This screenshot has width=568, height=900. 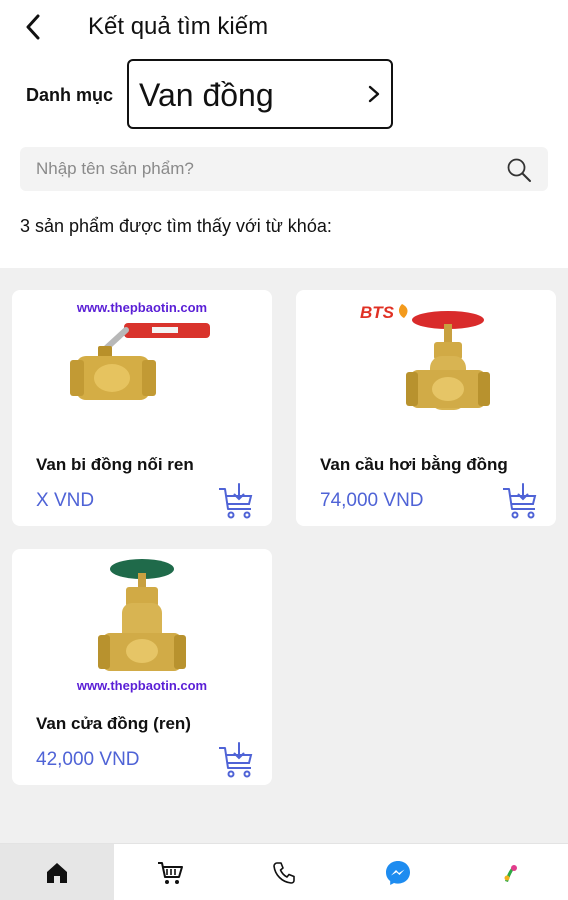 I want to click on page-title: Kết quả tìm kiếm, so click(x=178, y=26).